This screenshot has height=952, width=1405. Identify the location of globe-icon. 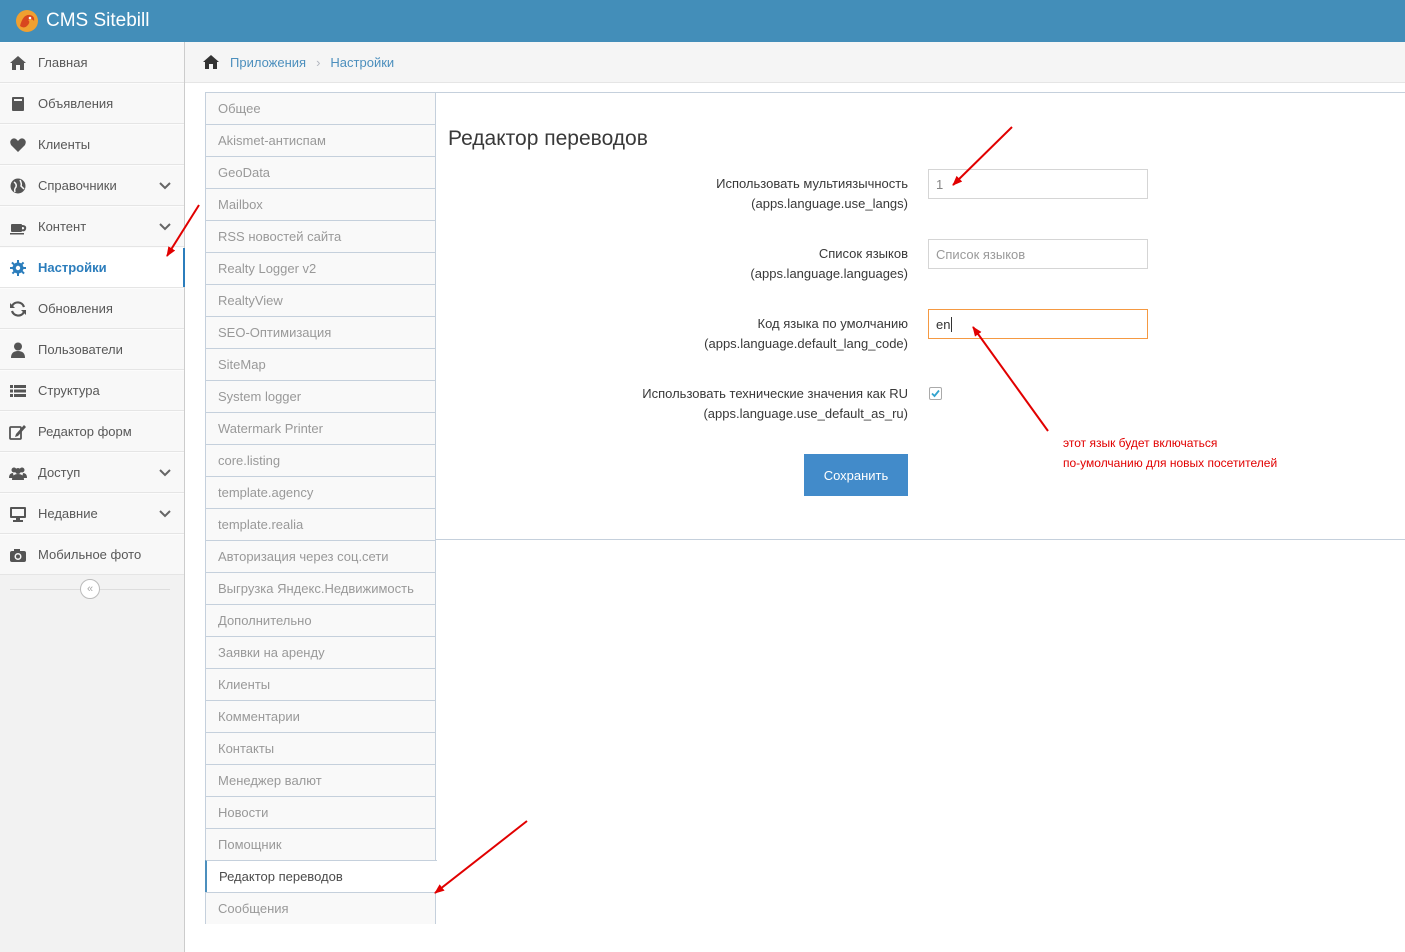
(18, 185).